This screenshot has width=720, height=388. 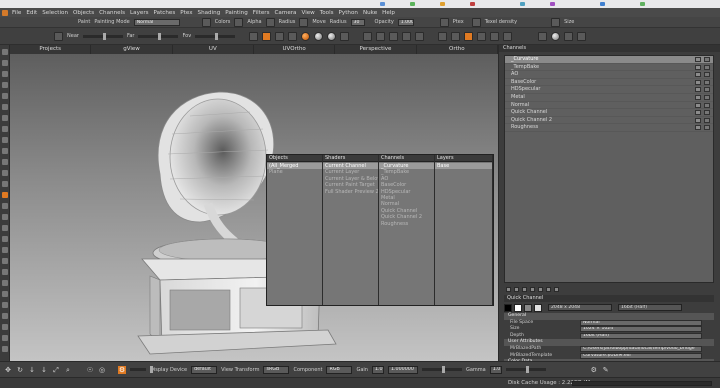 I want to click on color-management-toggle-icon: ⚙, so click(x=122, y=369).